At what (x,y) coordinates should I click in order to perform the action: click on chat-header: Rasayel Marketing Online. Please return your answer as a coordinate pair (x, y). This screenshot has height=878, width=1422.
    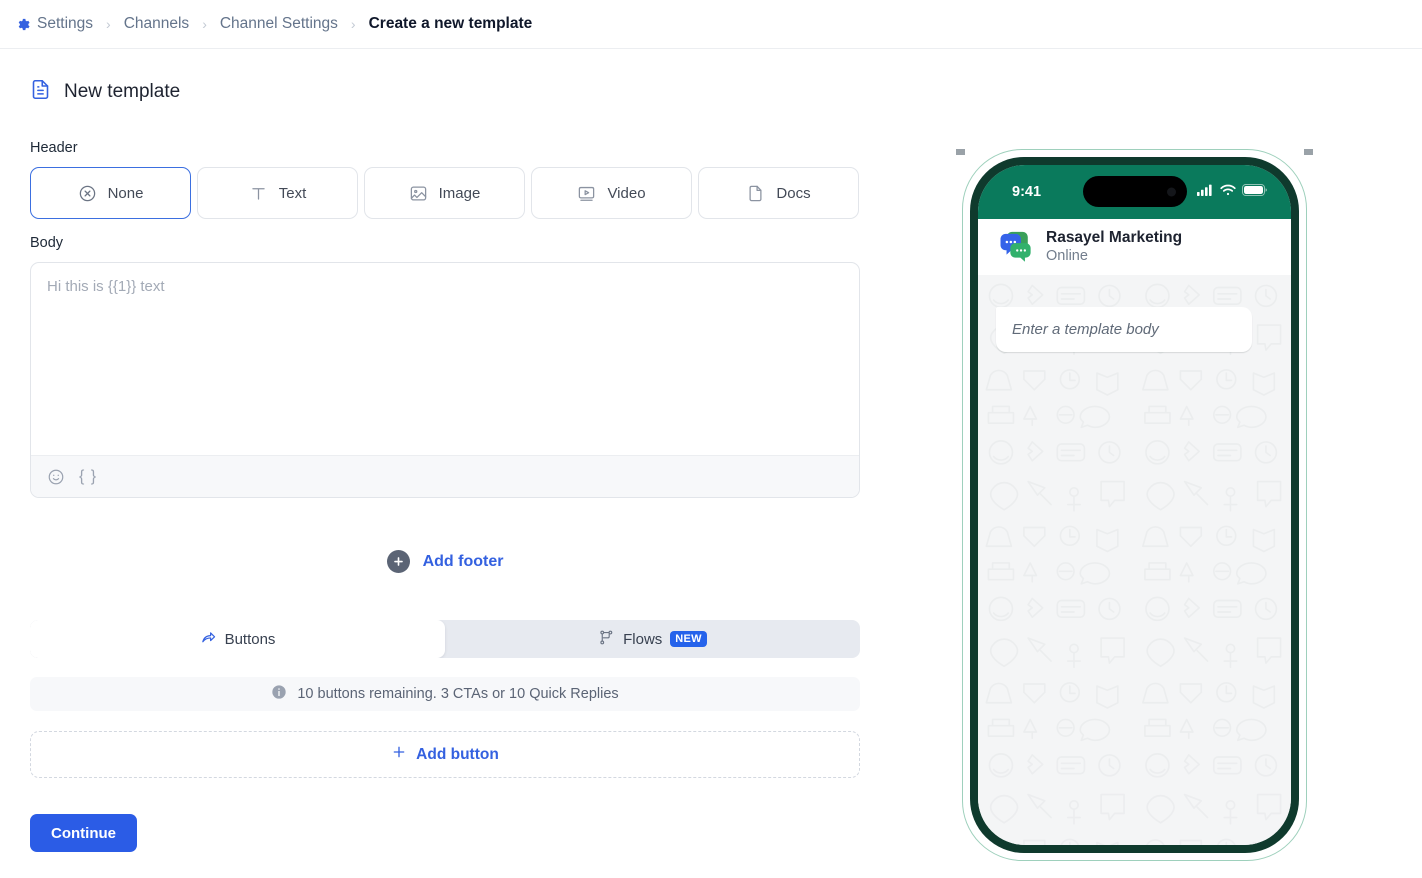
    Looking at the image, I should click on (1134, 247).